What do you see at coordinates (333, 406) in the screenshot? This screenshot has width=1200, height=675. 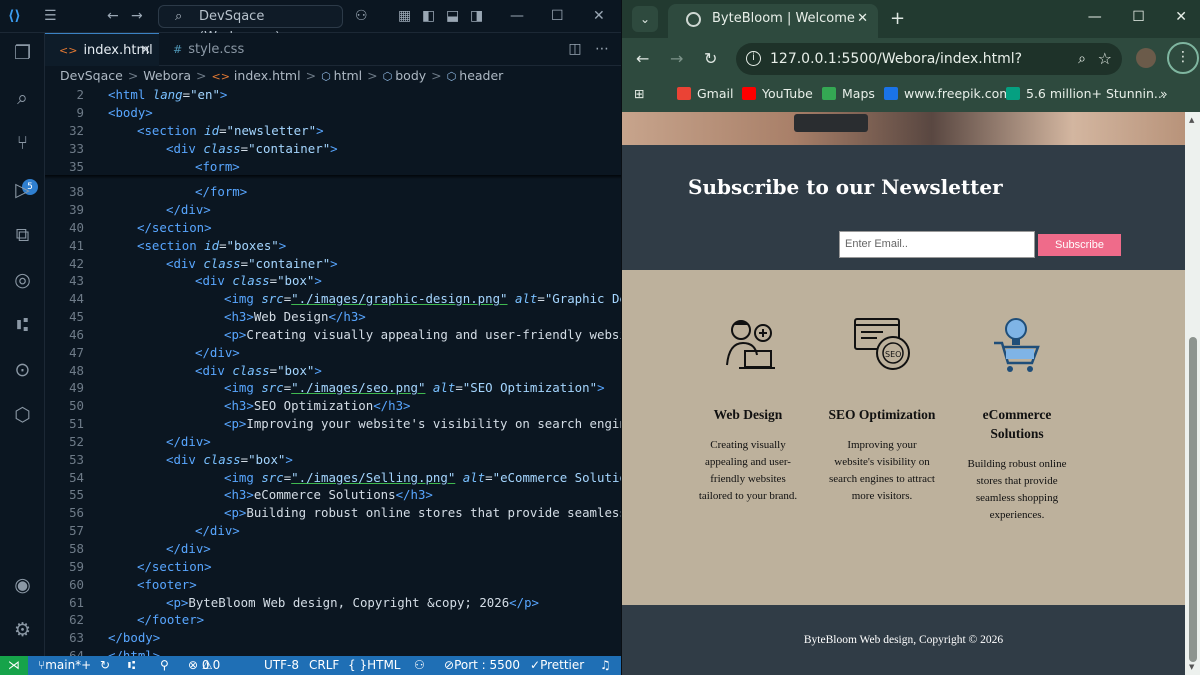 I see `code-line: 50 <h3>SEO Optimization</h3>` at bounding box center [333, 406].